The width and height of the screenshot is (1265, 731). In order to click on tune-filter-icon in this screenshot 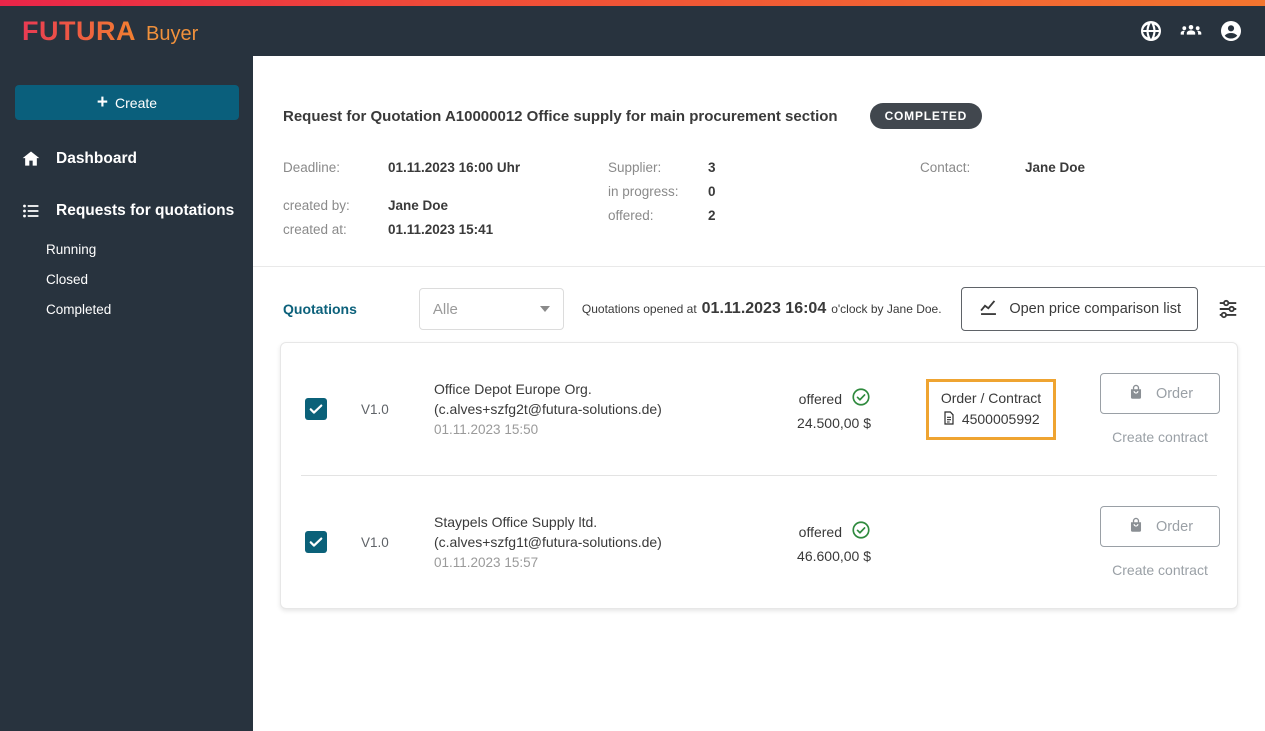, I will do `click(1228, 309)`.